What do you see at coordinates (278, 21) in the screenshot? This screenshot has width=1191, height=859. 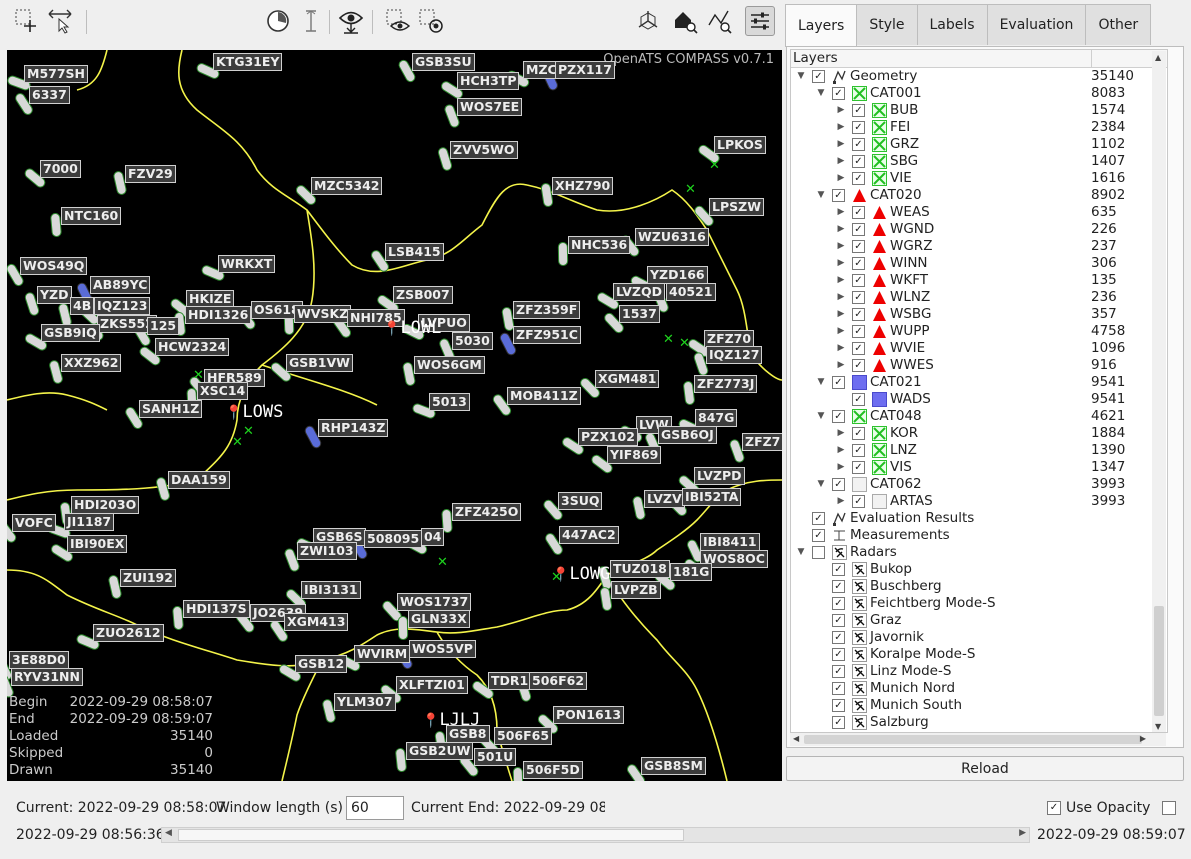 I see `time-filter-button` at bounding box center [278, 21].